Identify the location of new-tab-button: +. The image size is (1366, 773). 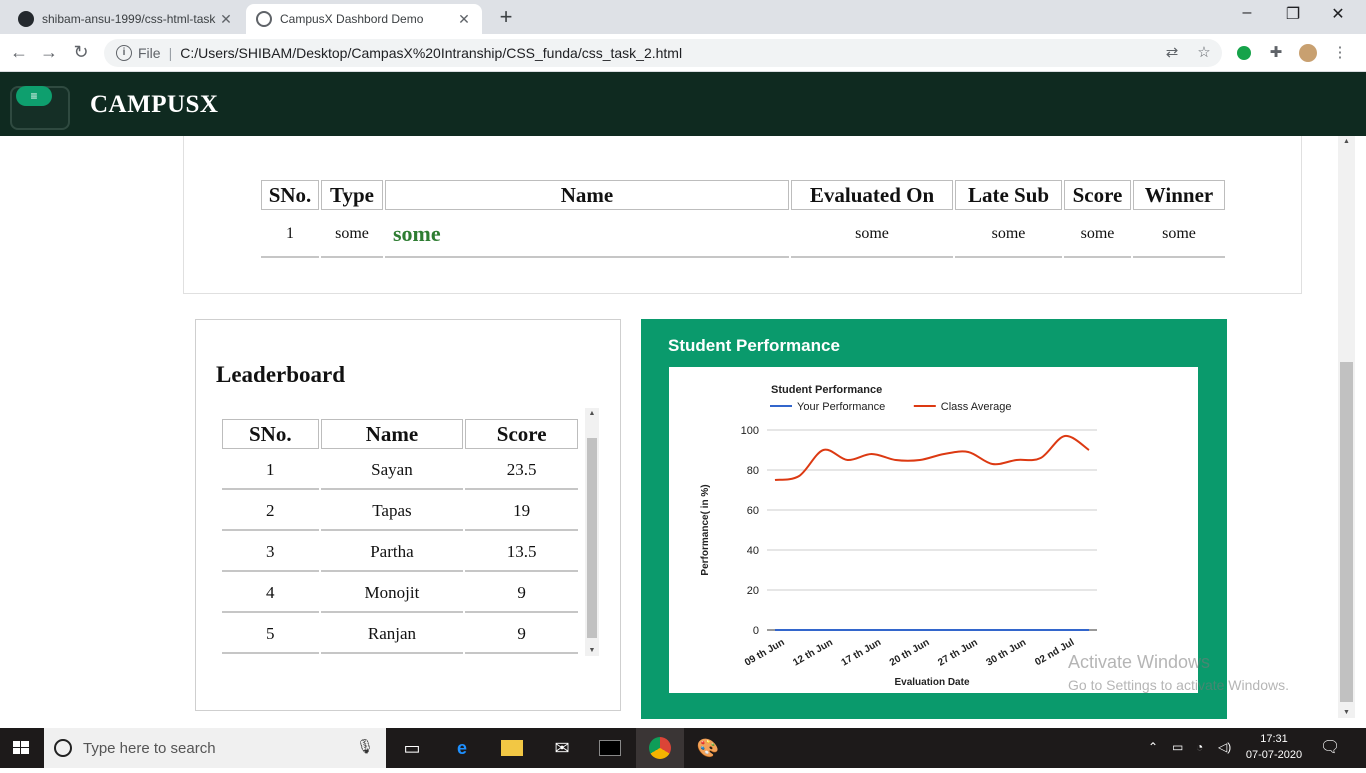
(506, 17).